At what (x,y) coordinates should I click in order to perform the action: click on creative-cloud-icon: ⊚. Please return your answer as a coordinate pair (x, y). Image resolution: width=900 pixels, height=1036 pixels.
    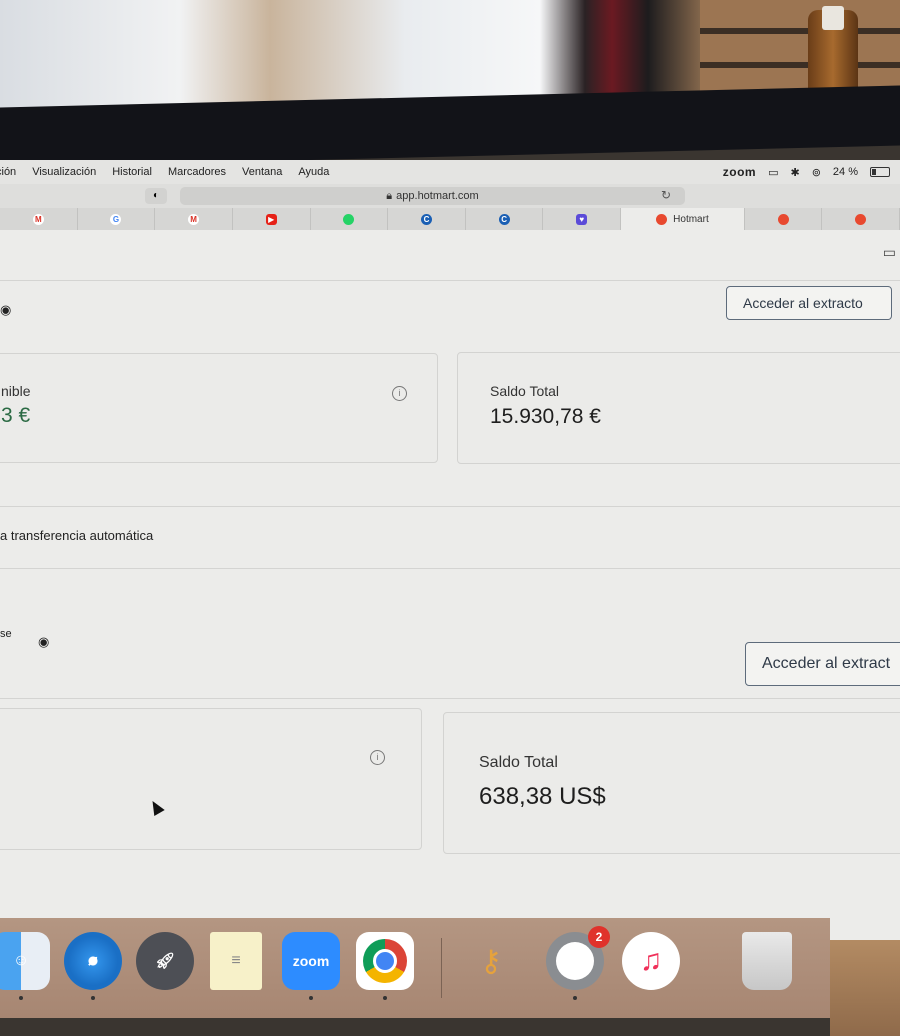
    Looking at the image, I should click on (816, 172).